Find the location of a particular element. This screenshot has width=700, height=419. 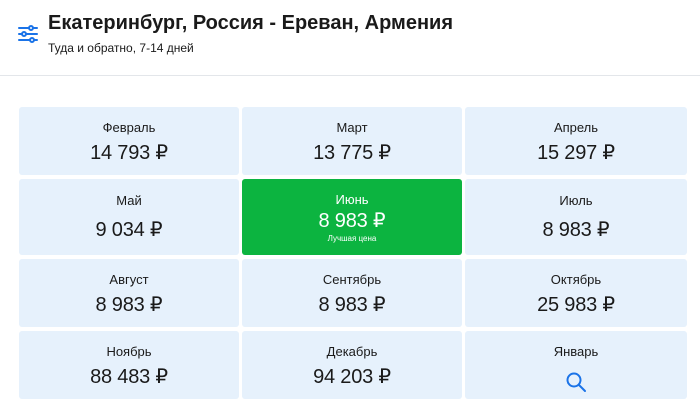

month-label: Январь is located at coordinates (576, 351).